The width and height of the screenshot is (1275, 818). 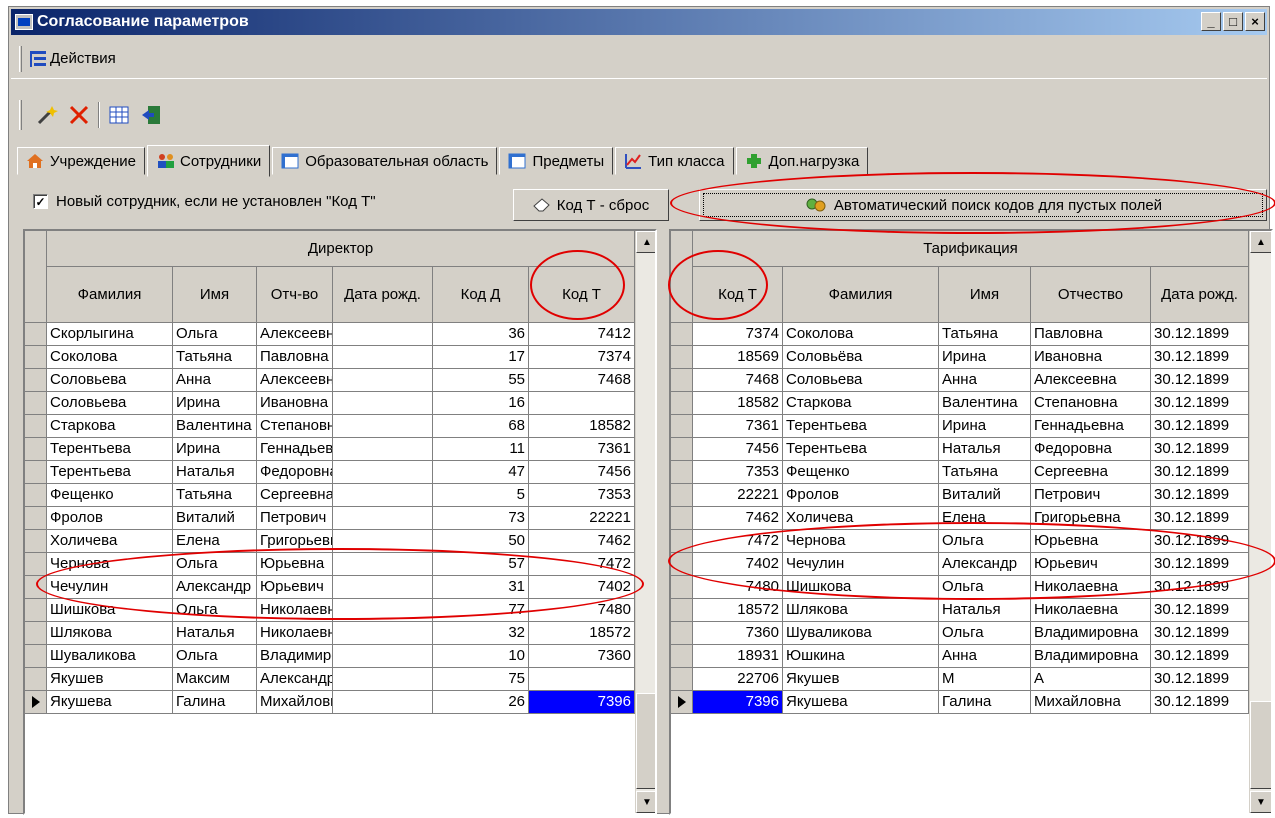 What do you see at coordinates (481, 610) in the screenshot?
I see `table-cell: 77` at bounding box center [481, 610].